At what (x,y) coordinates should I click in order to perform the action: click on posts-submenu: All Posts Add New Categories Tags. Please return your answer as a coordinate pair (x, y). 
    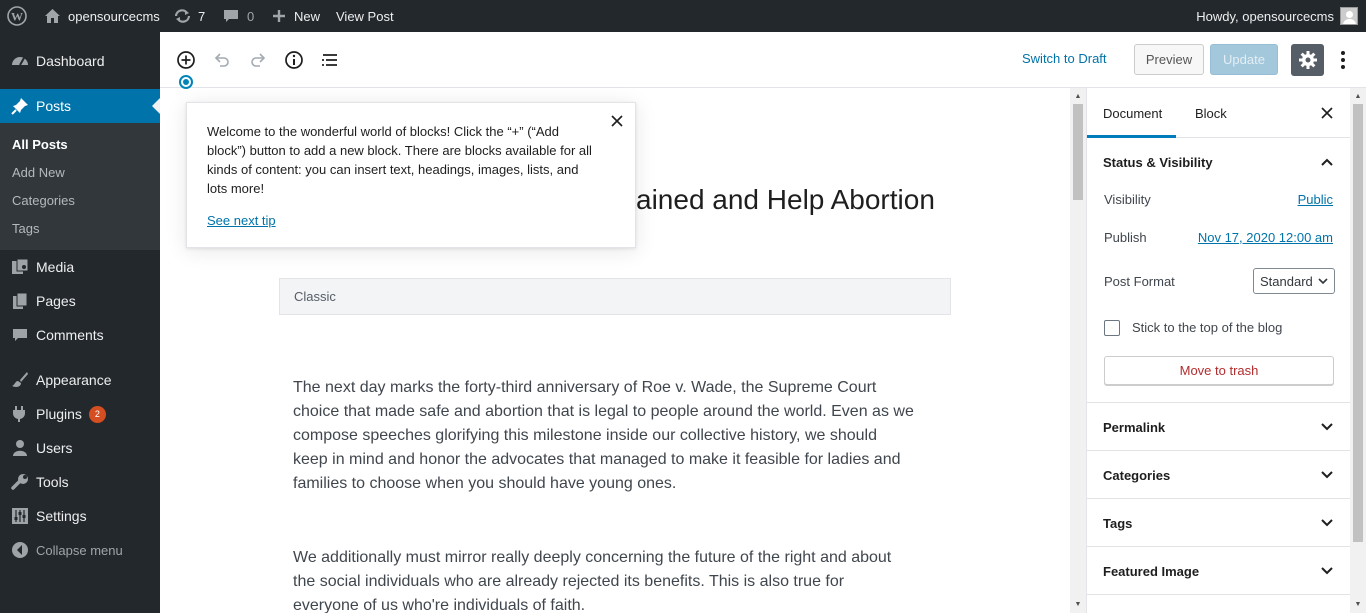
    Looking at the image, I should click on (80, 186).